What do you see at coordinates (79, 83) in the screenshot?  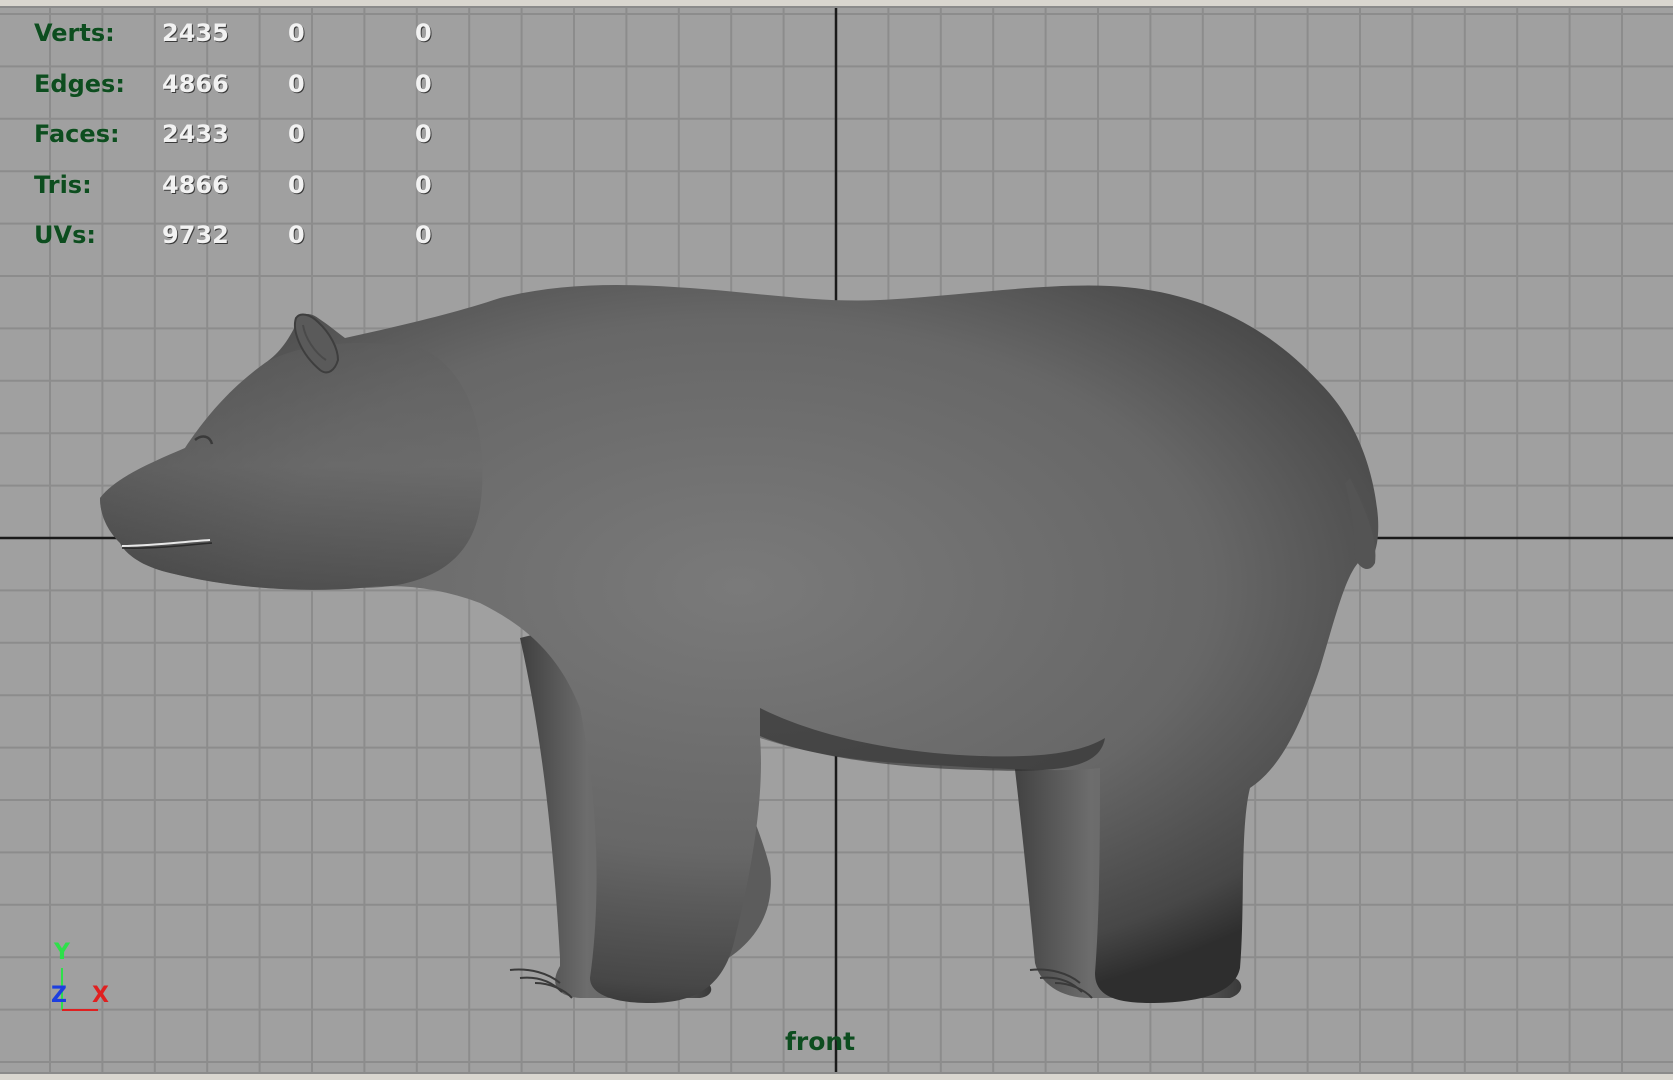 I see `hud-row-label: Edges:` at bounding box center [79, 83].